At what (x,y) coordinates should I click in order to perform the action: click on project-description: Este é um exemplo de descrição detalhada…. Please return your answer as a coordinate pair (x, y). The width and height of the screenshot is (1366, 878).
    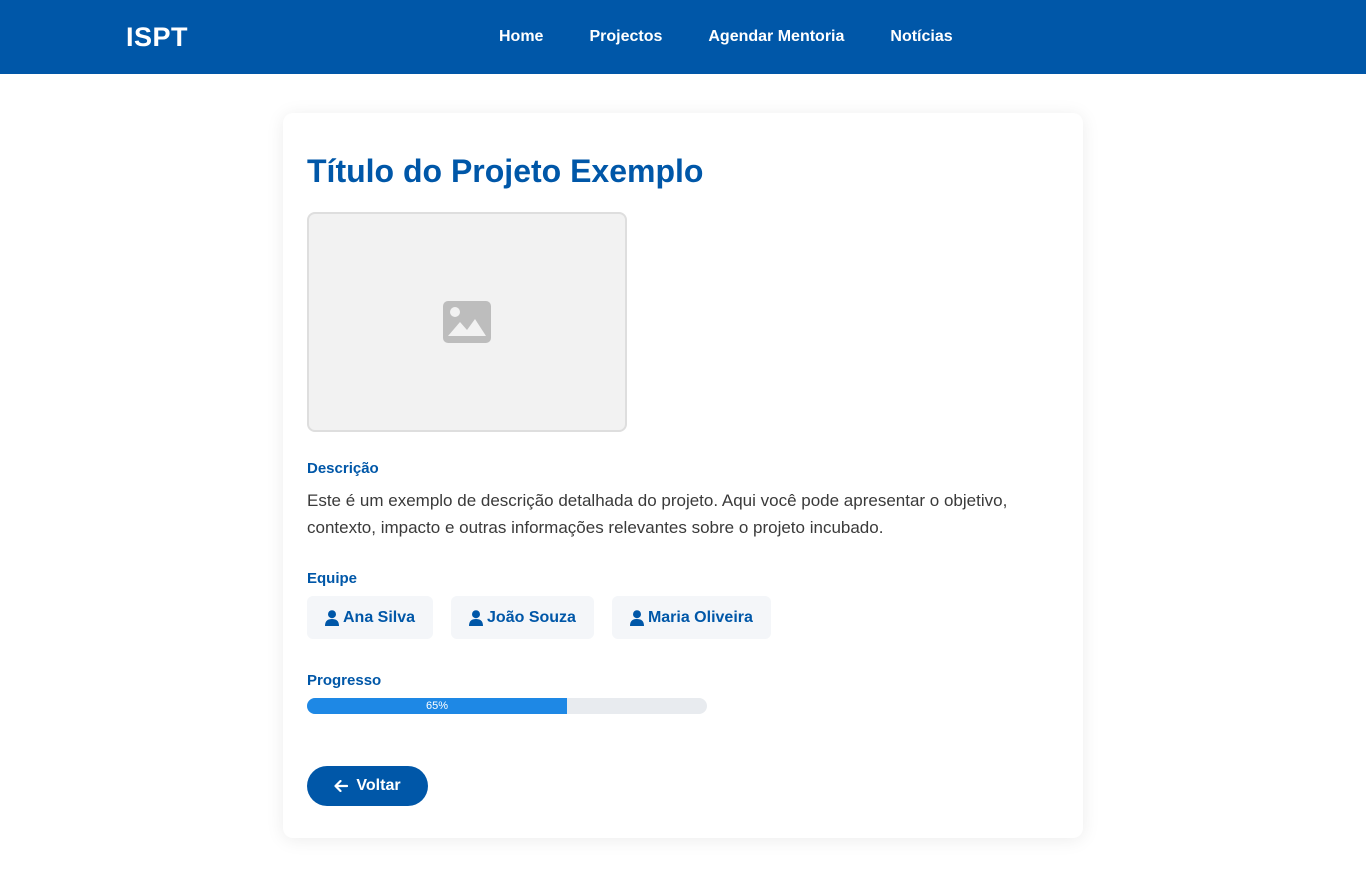
    Looking at the image, I should click on (657, 514).